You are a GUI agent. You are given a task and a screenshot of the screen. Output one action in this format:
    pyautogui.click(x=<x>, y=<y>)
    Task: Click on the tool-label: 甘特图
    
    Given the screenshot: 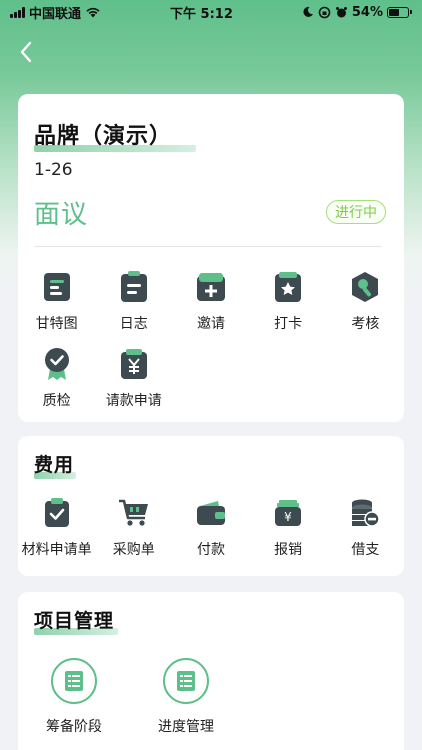 What is the action you would take?
    pyautogui.click(x=56, y=324)
    